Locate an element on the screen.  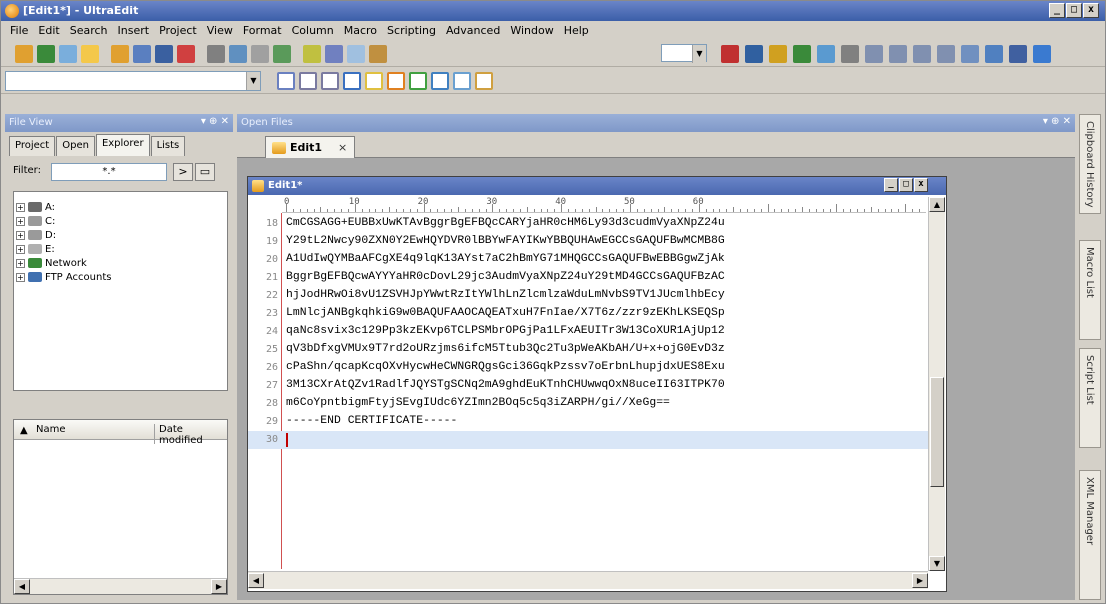
tree-item: + C: is located at coordinates (35, 221).